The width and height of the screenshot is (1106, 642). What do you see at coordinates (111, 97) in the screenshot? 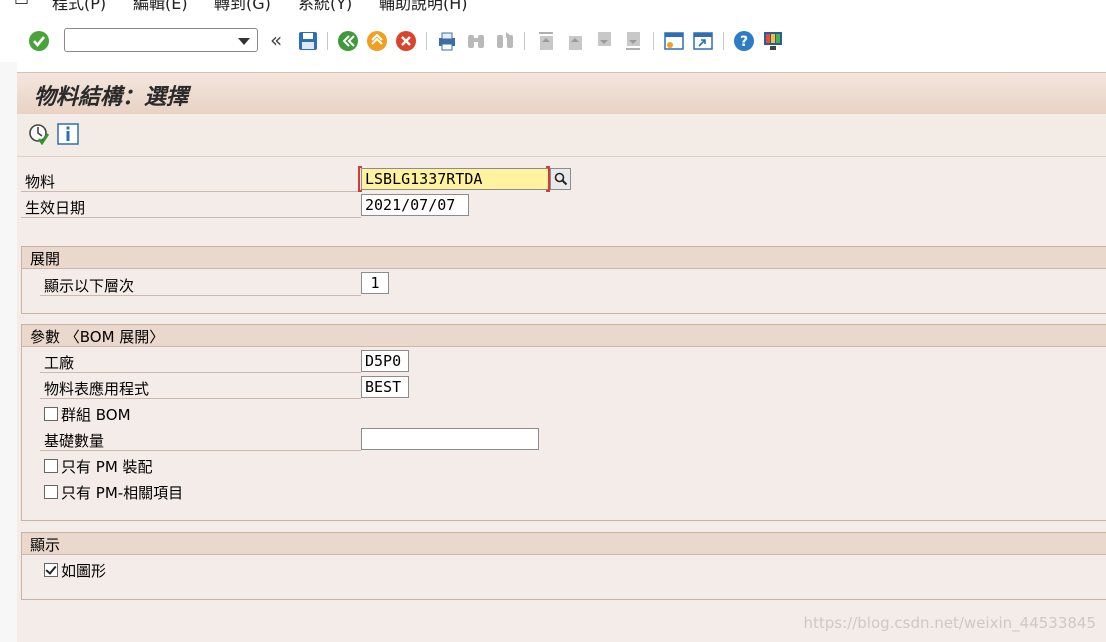
I see `page-title: 物料結構：選擇` at bounding box center [111, 97].